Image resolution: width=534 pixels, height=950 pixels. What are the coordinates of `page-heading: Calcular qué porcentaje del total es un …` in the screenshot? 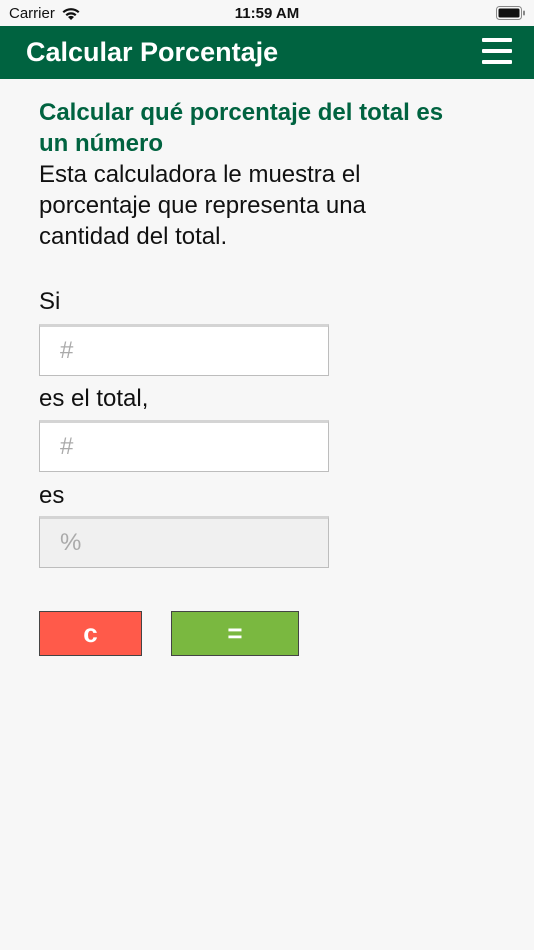 It's located at (241, 128).